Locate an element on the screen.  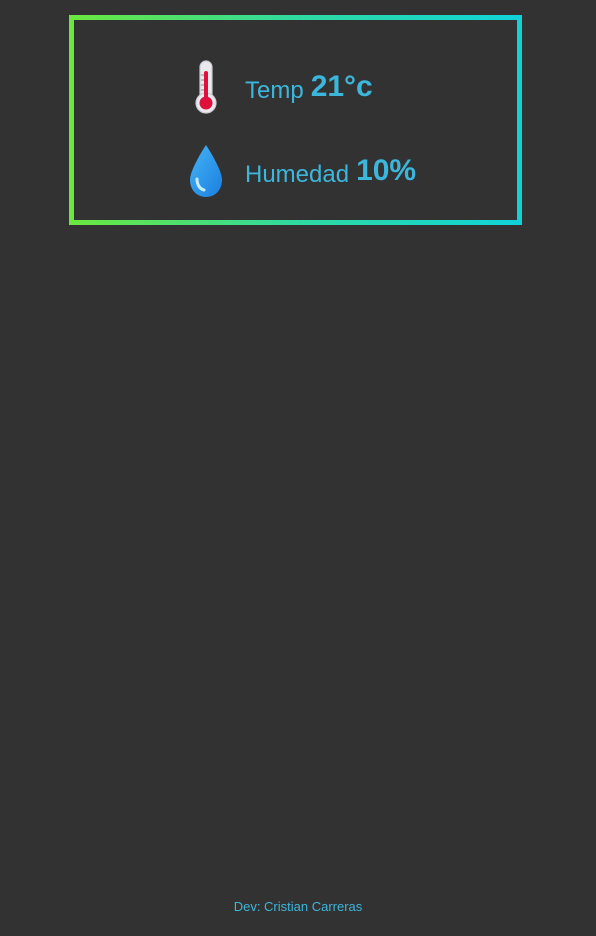
humidity-value: 10% is located at coordinates (386, 170).